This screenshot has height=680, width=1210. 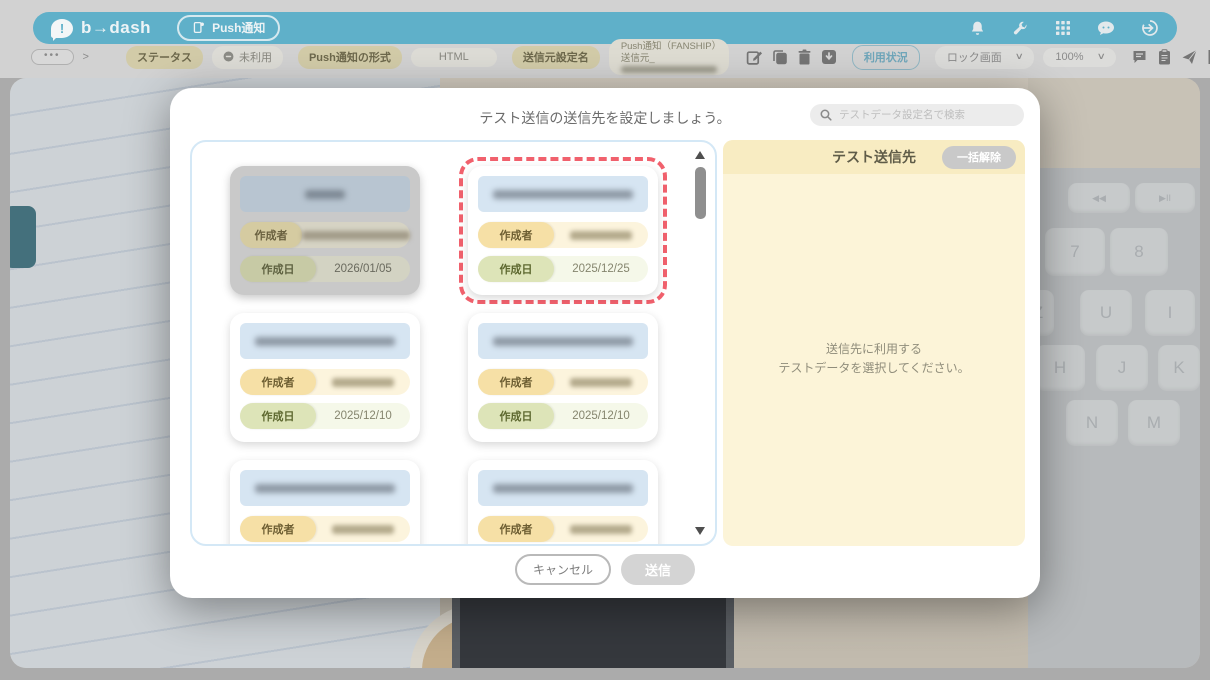 I want to click on send-icon, so click(x=1189, y=57).